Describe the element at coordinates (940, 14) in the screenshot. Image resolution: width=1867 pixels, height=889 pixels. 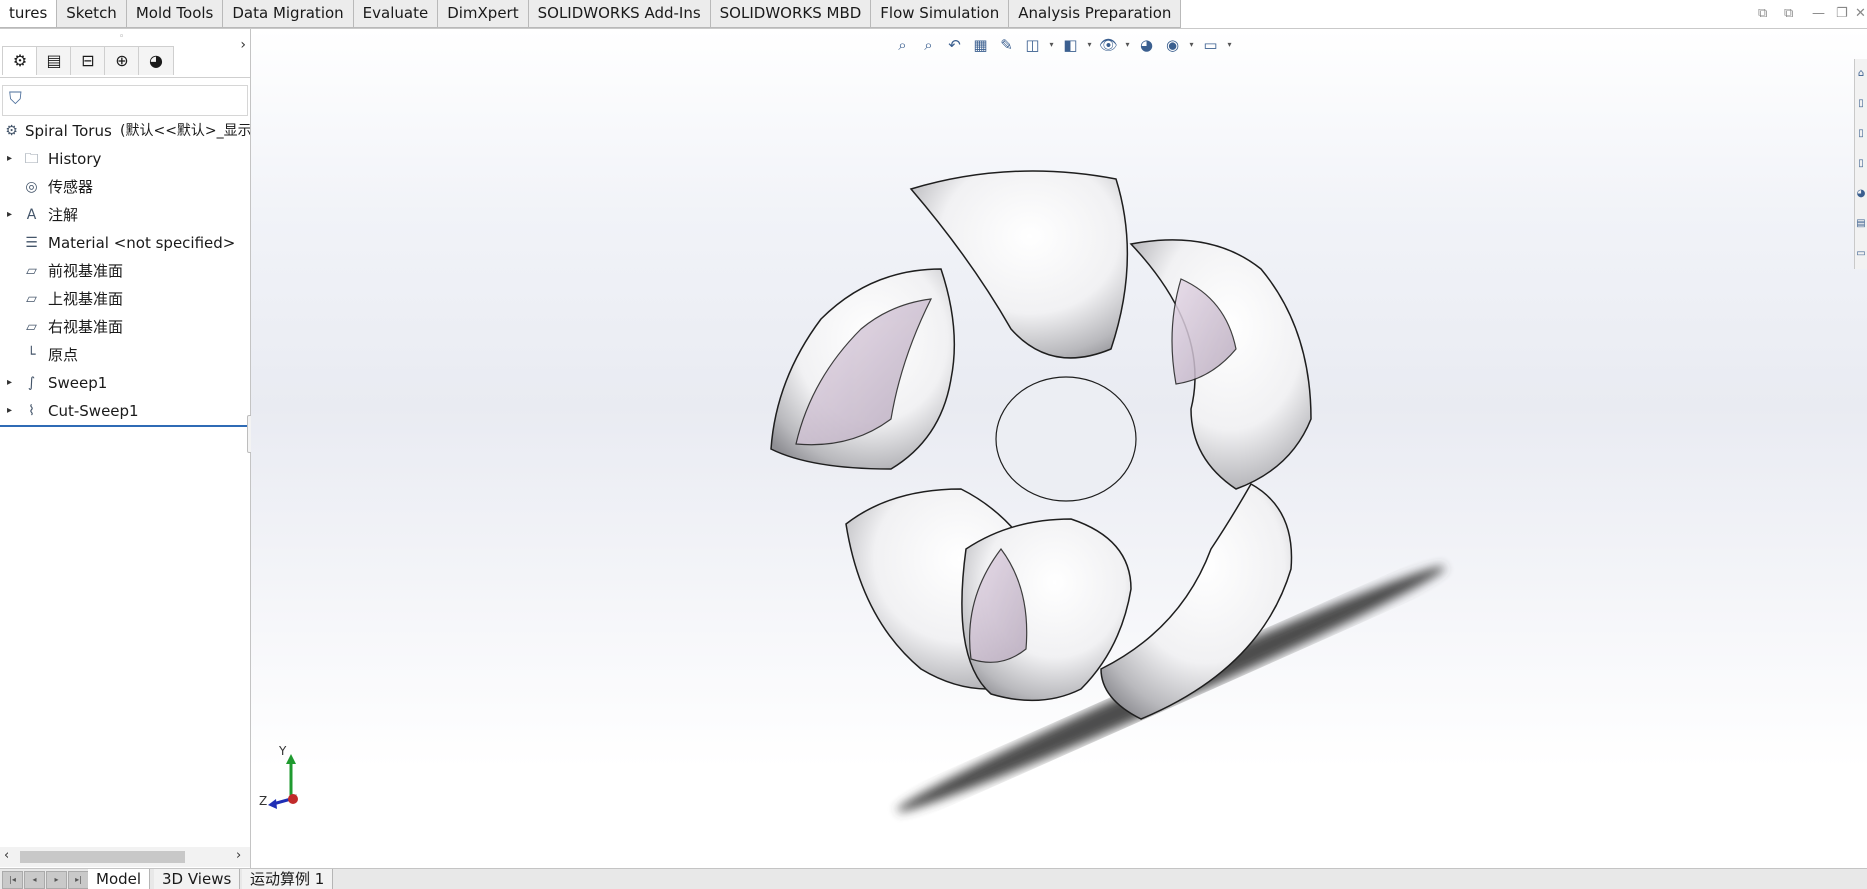
I see `tab-flow-simulation: Flow Simulation` at that location.